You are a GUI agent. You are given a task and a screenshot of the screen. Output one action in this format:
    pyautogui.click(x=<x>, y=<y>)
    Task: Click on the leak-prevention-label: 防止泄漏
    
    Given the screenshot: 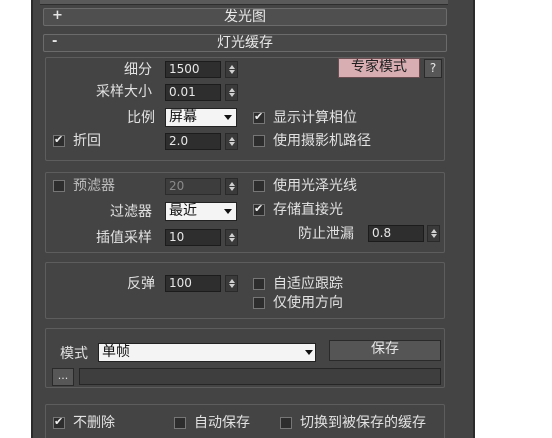 What is the action you would take?
    pyautogui.click(x=326, y=234)
    